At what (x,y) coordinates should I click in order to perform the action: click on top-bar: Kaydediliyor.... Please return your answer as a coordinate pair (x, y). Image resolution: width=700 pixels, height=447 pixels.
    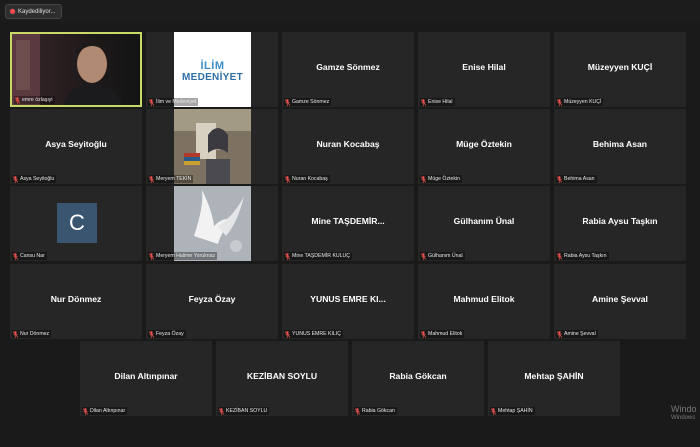
    Looking at the image, I should click on (350, 11).